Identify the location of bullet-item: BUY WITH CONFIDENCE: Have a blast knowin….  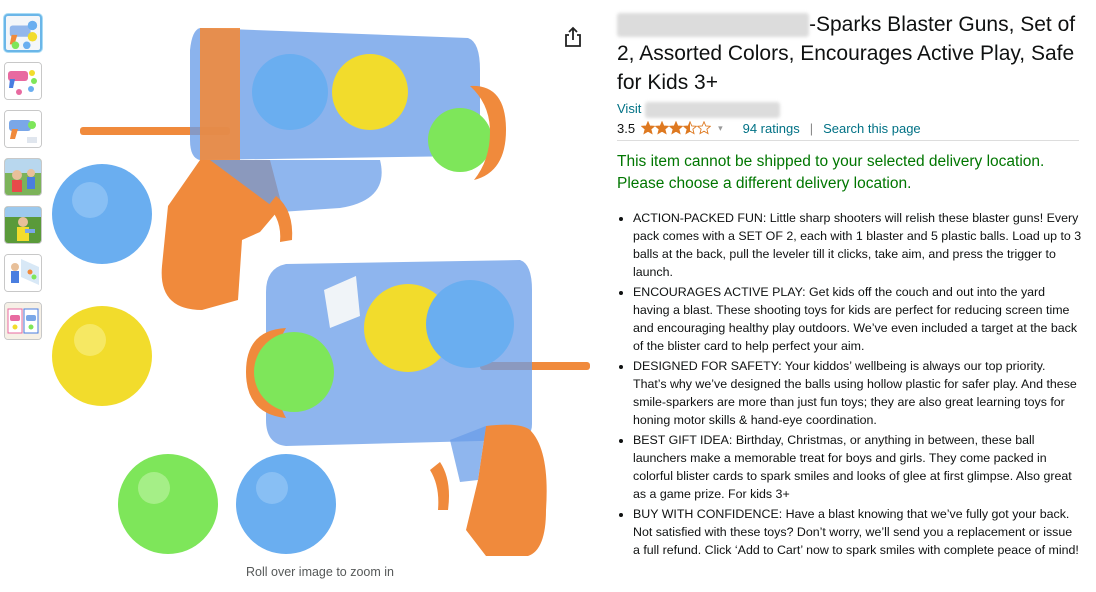
(857, 532).